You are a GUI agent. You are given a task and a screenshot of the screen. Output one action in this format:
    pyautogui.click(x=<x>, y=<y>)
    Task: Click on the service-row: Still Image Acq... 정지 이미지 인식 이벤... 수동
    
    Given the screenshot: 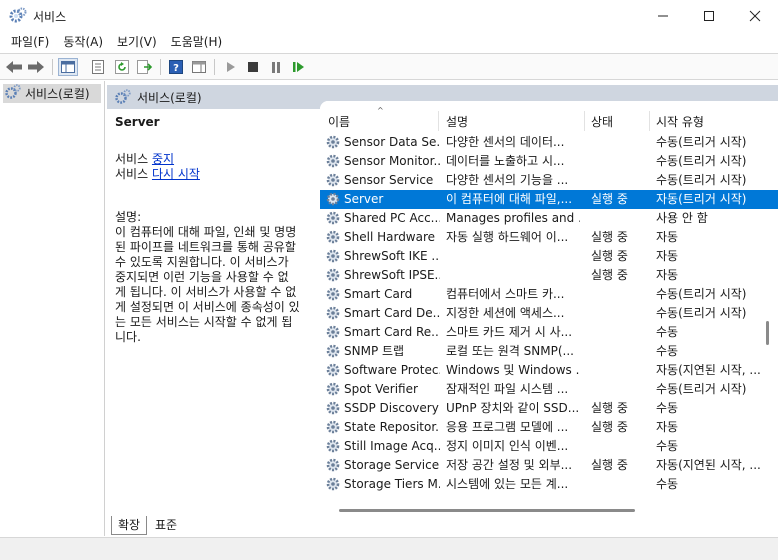 What is the action you would take?
    pyautogui.click(x=549, y=446)
    